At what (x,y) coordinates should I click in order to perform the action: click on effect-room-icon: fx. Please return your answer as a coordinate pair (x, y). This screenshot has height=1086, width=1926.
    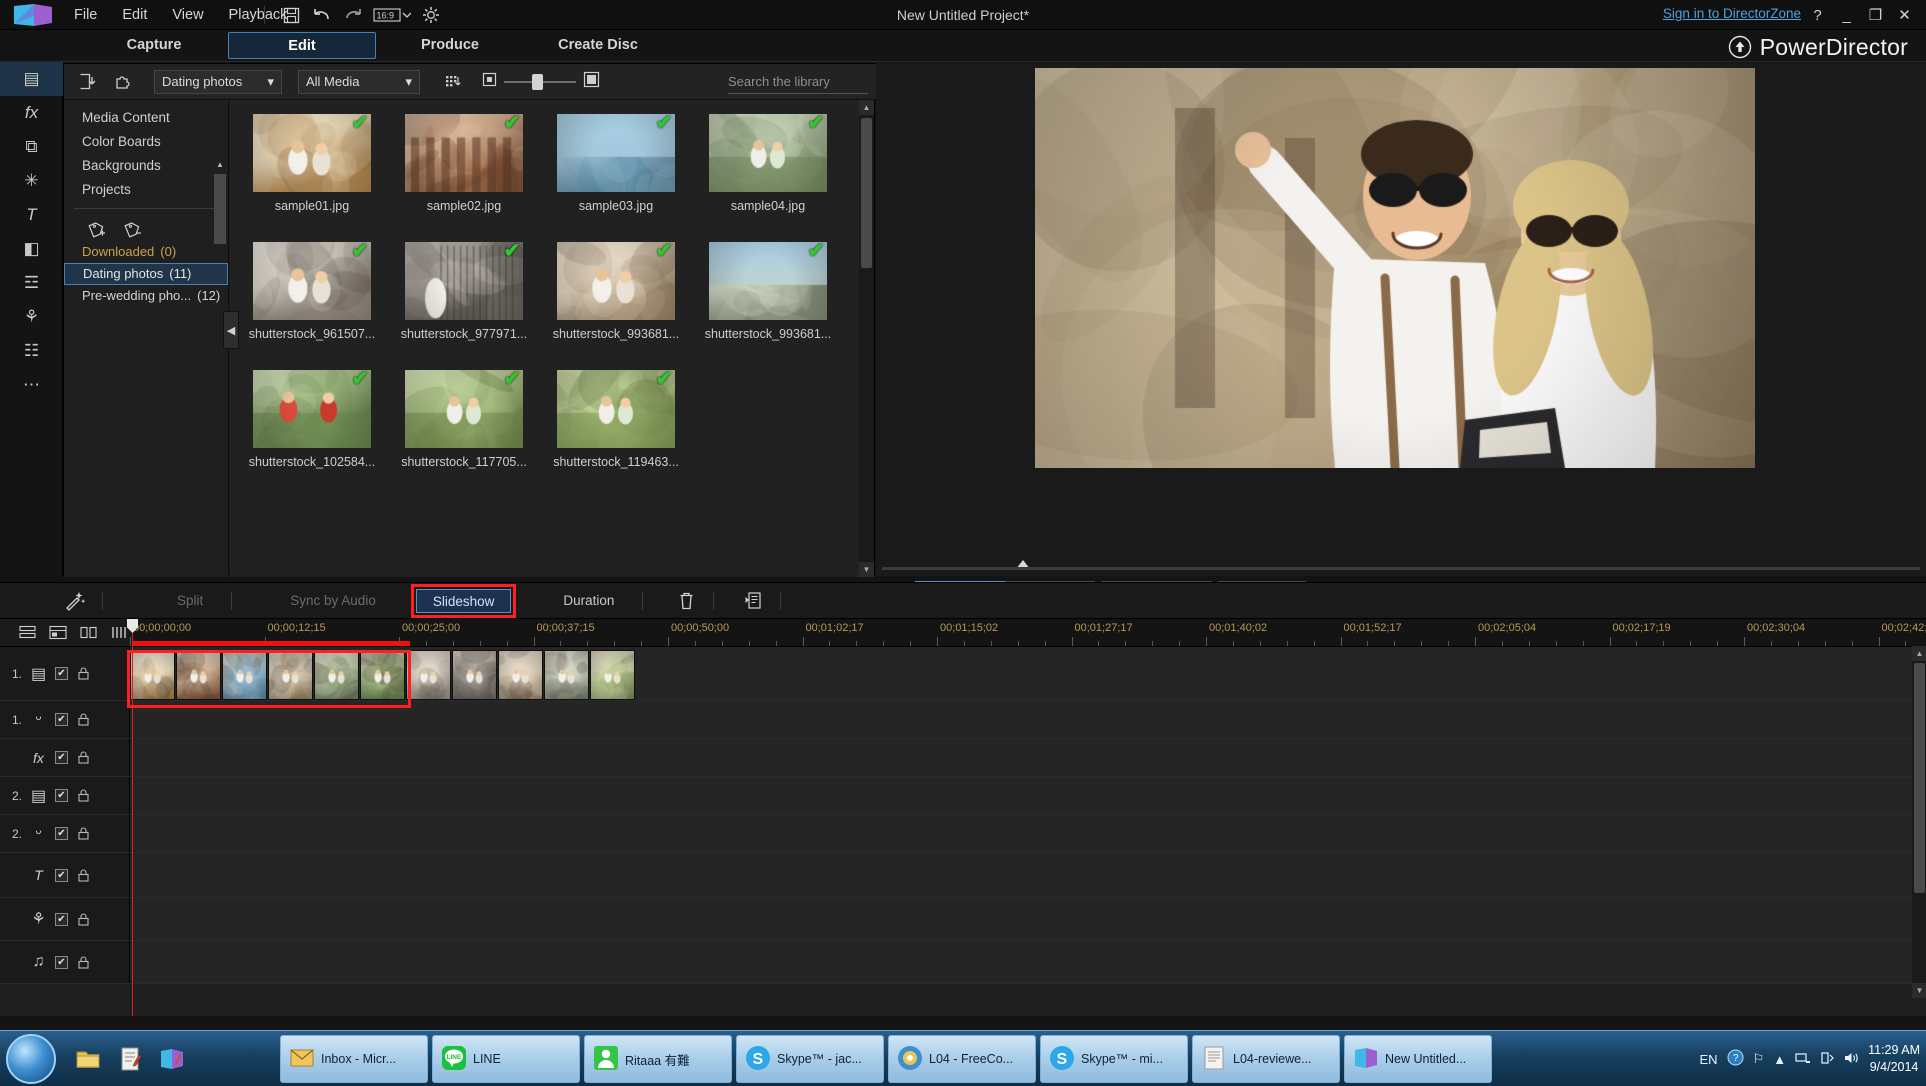
    Looking at the image, I should click on (31, 113).